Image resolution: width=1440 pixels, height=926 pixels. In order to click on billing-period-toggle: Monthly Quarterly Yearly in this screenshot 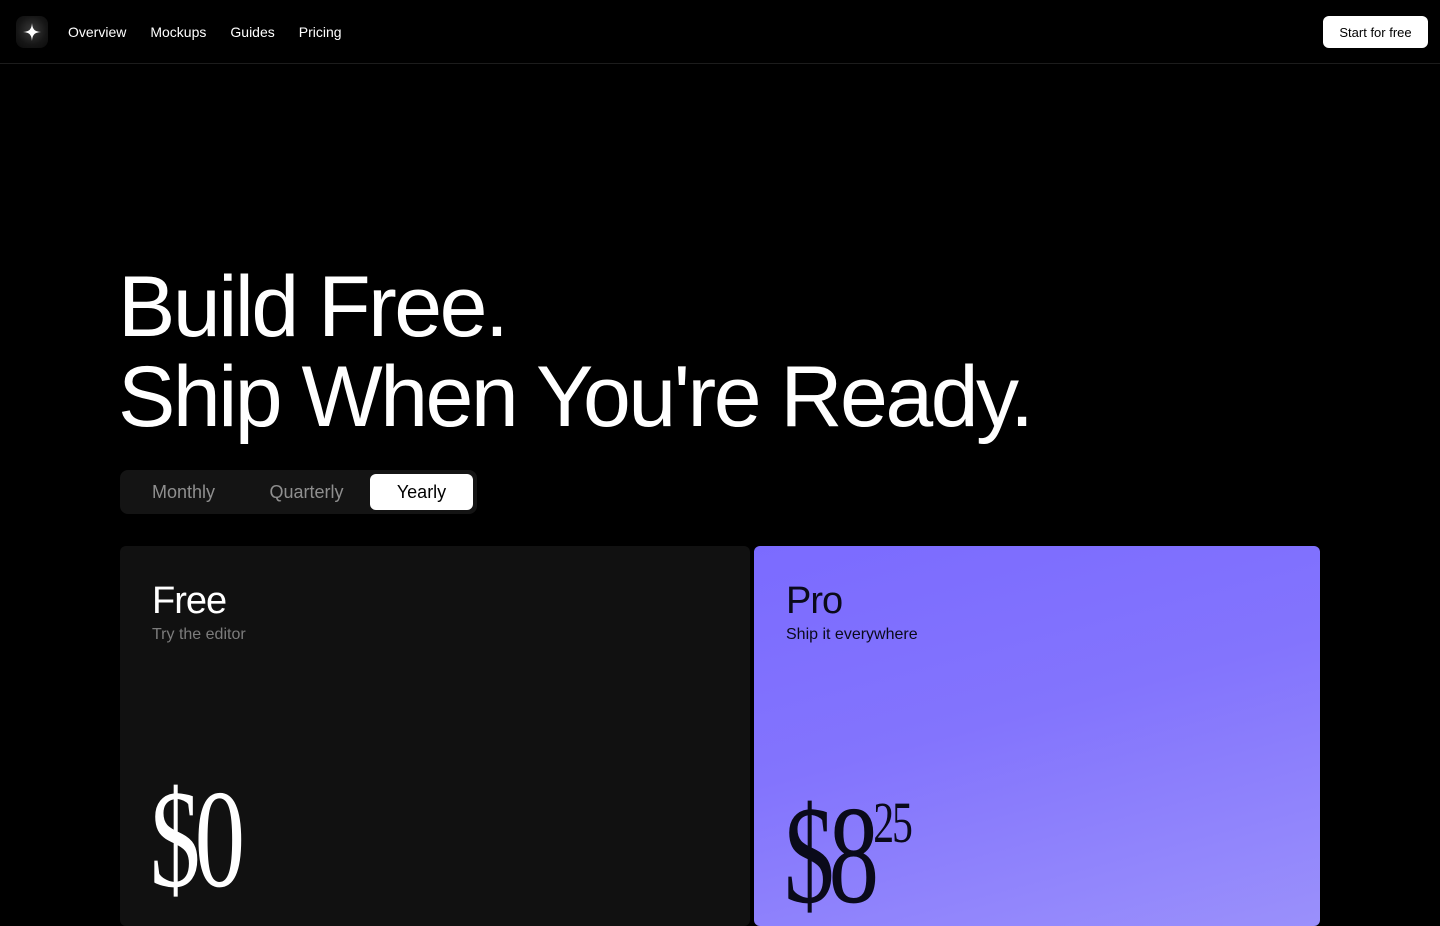, I will do `click(298, 492)`.